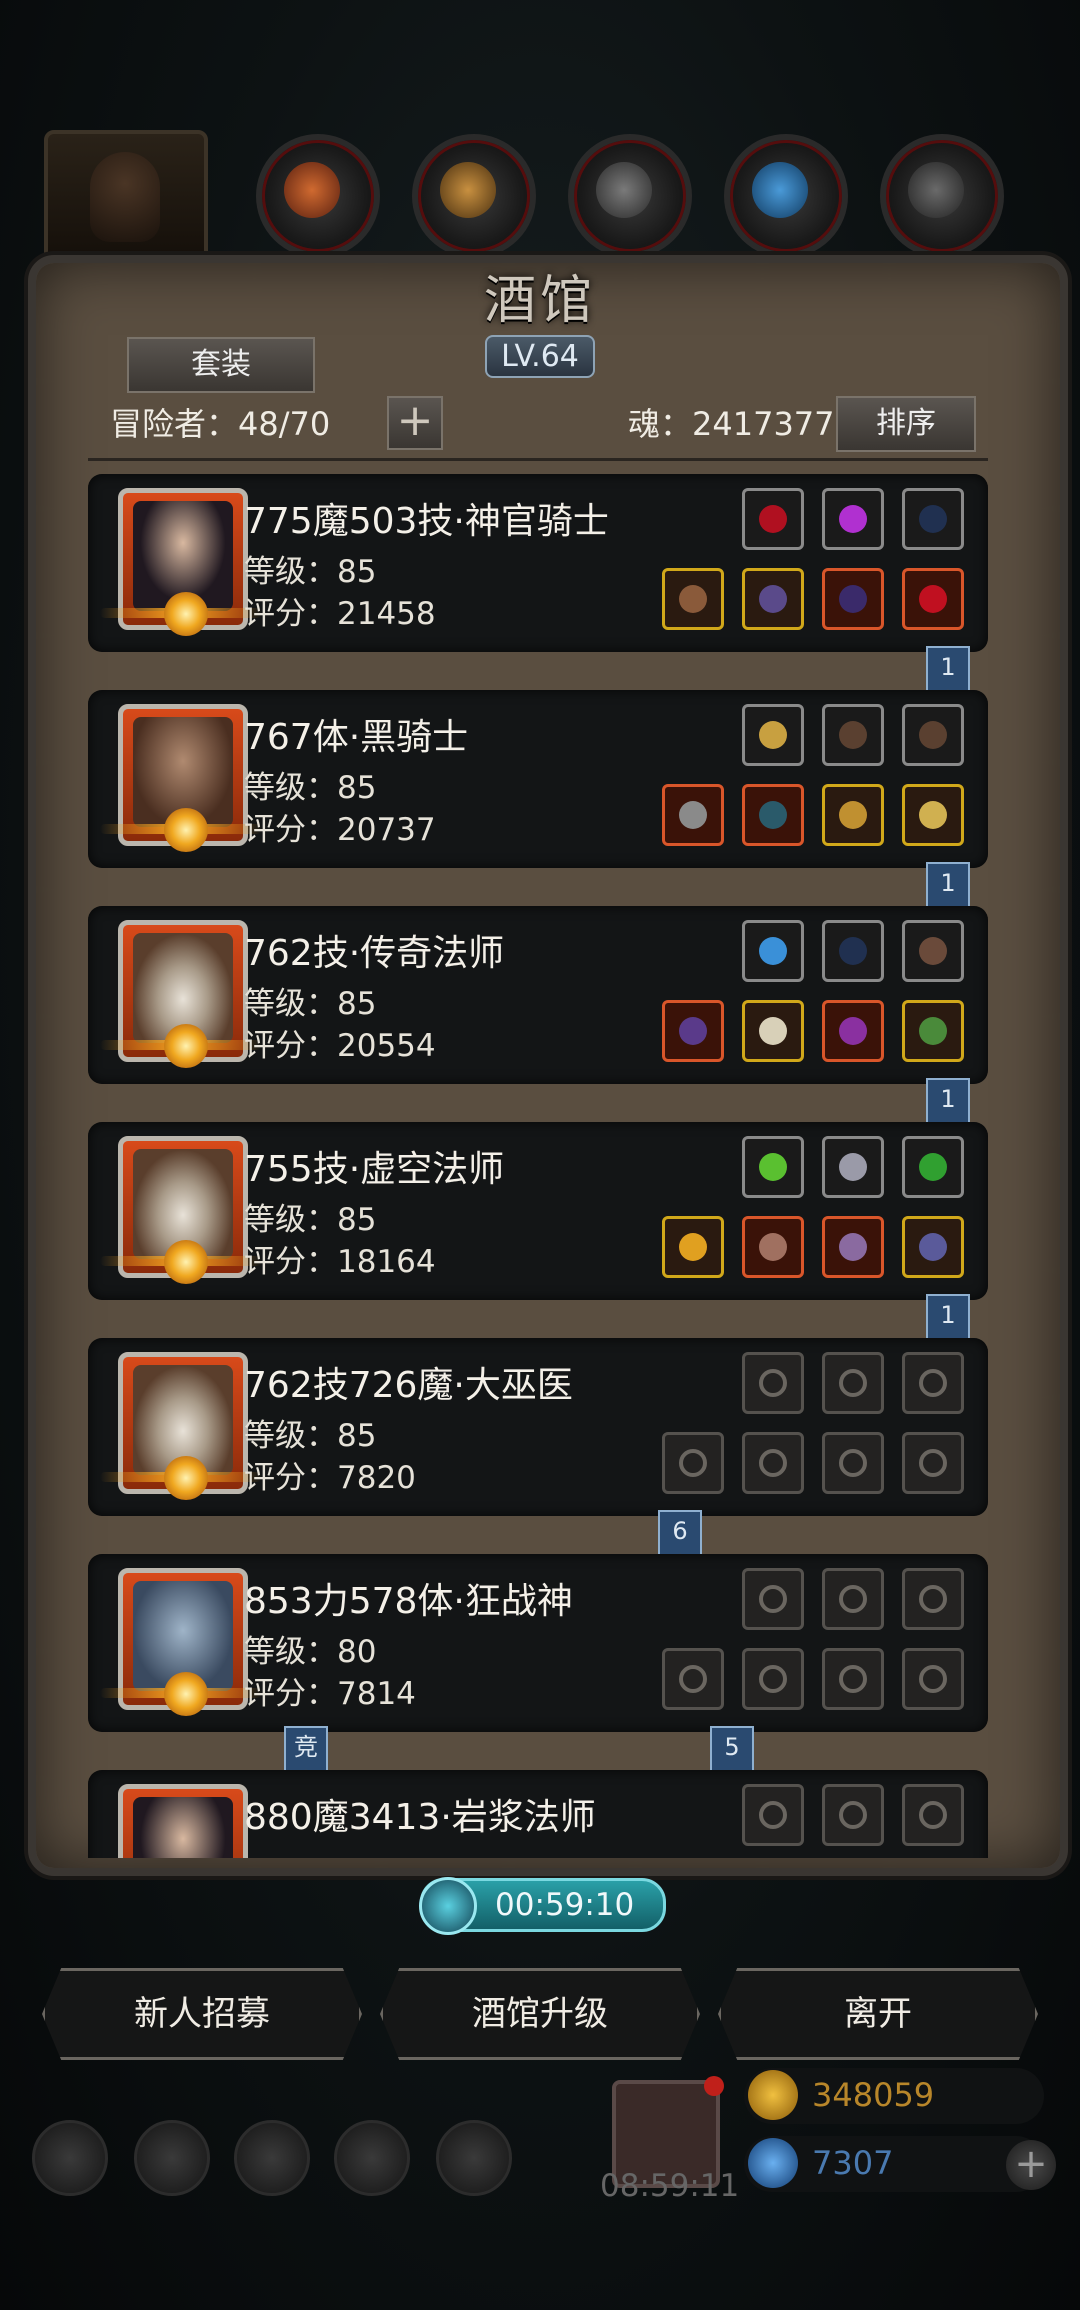 The width and height of the screenshot is (1080, 2310). Describe the element at coordinates (906, 424) in the screenshot. I see `sort-button: 排序` at that location.